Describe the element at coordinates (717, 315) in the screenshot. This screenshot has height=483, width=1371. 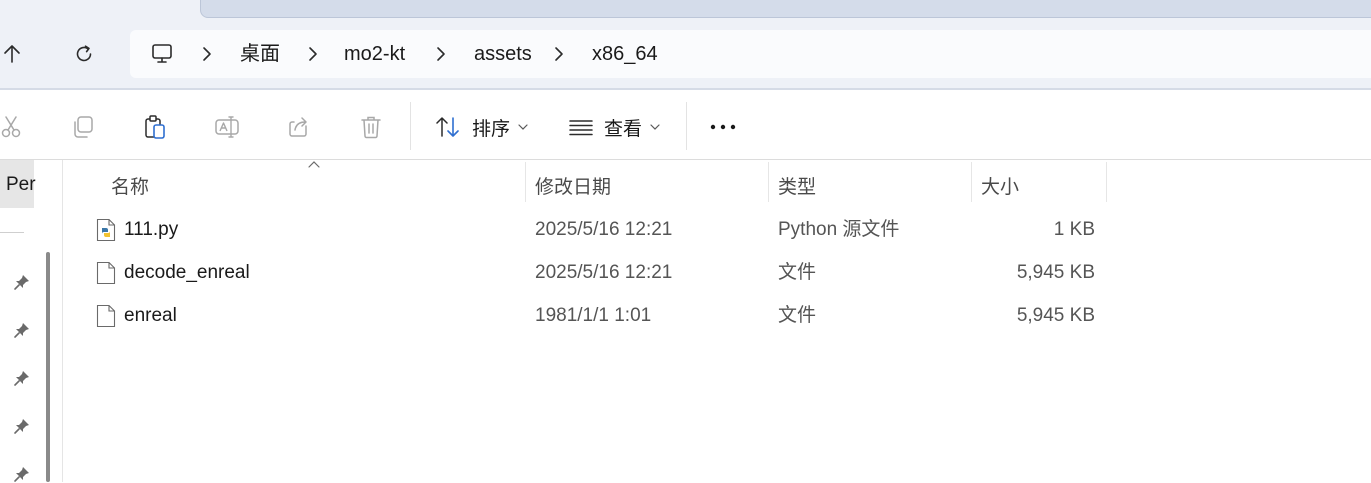
I see `file-row: enreal 1981/1/1 1:01 文件 5,945 KB` at that location.